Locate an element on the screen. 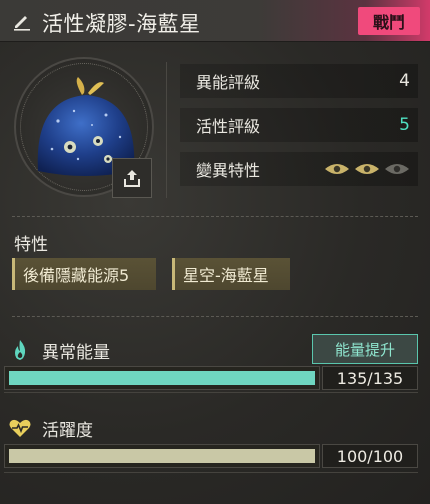 This screenshot has height=504, width=430. vitality-header: 活躍度 is located at coordinates (211, 427).